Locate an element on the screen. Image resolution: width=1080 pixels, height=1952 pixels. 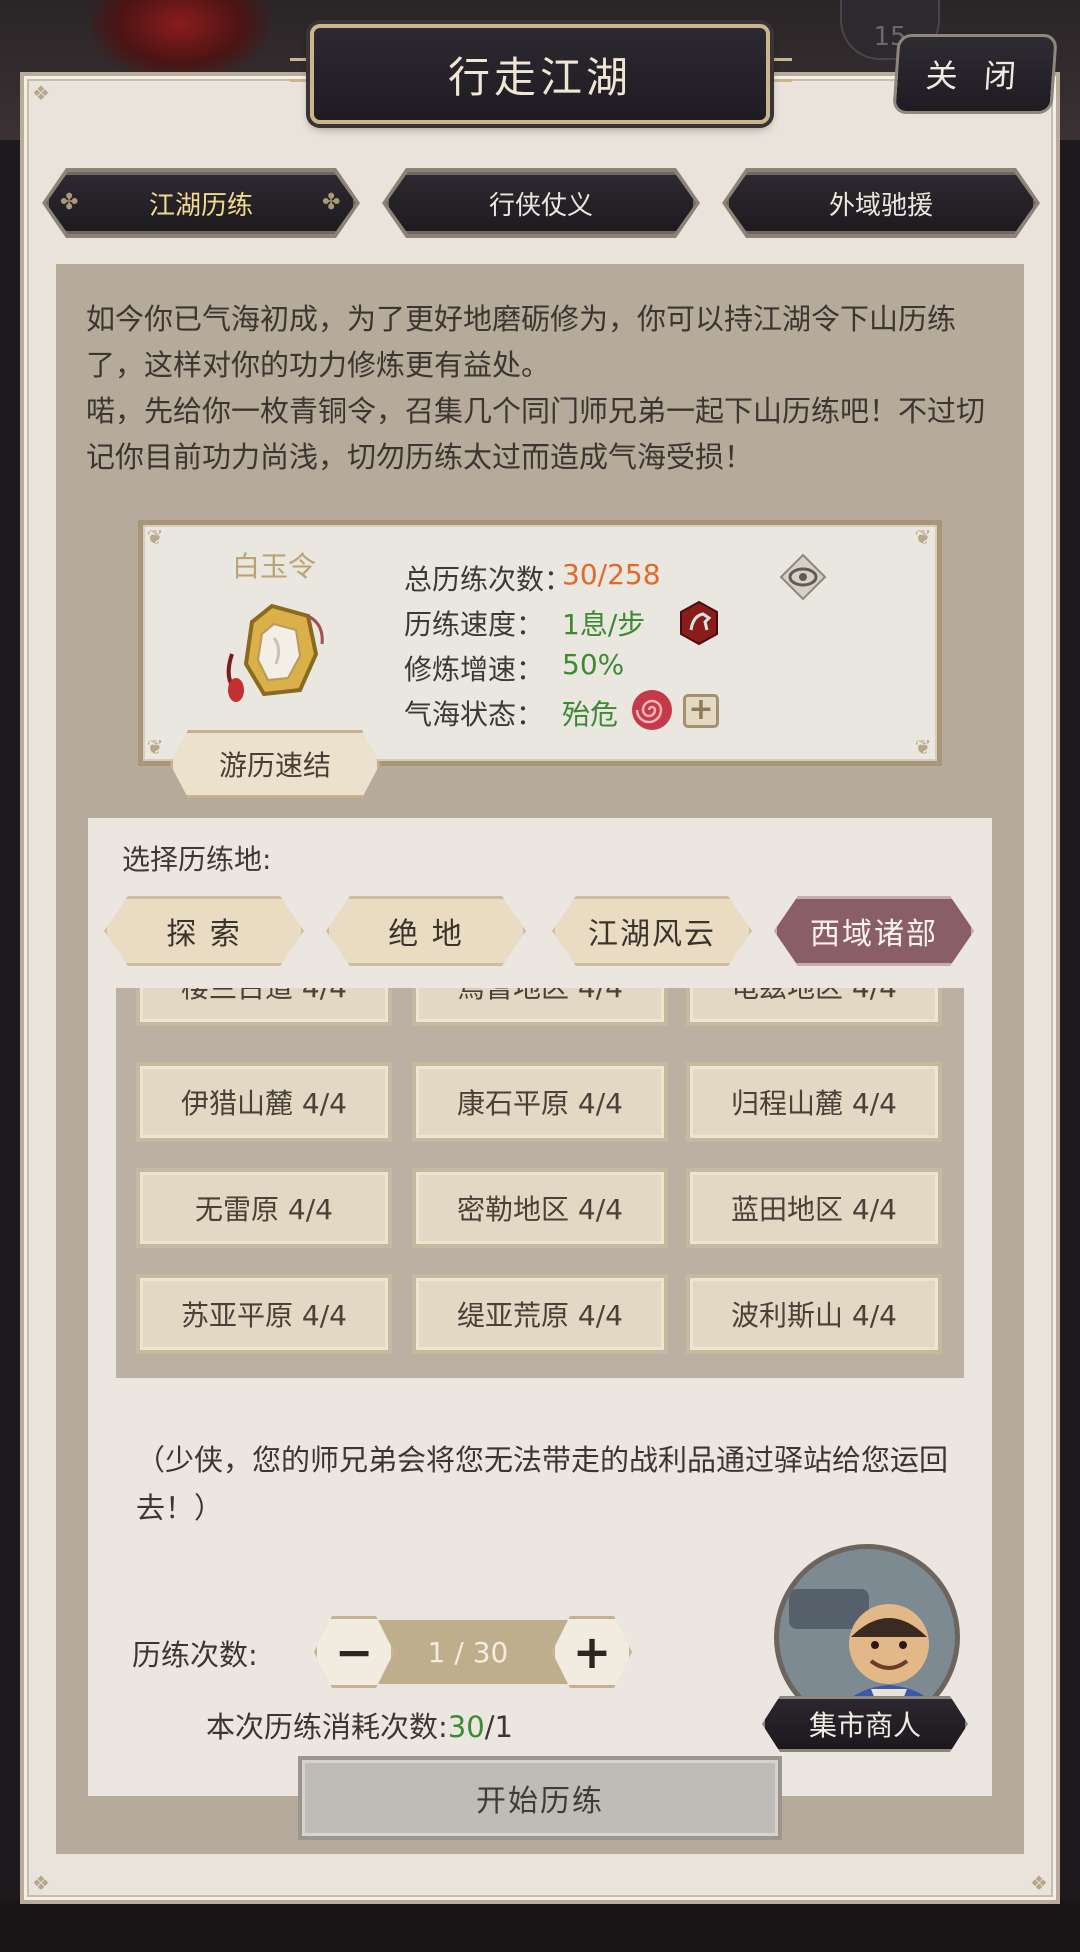
stat-value-boost: 50% is located at coordinates (593, 664).